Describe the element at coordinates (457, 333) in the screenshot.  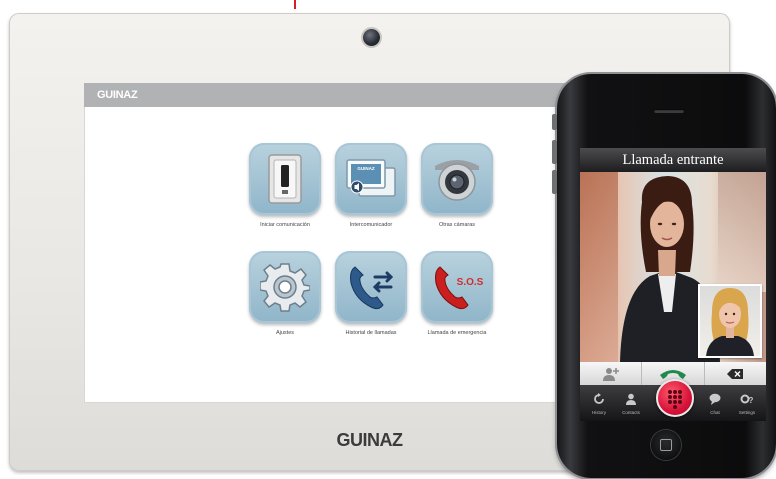
I see `app-label: Llamada de emergencia` at that location.